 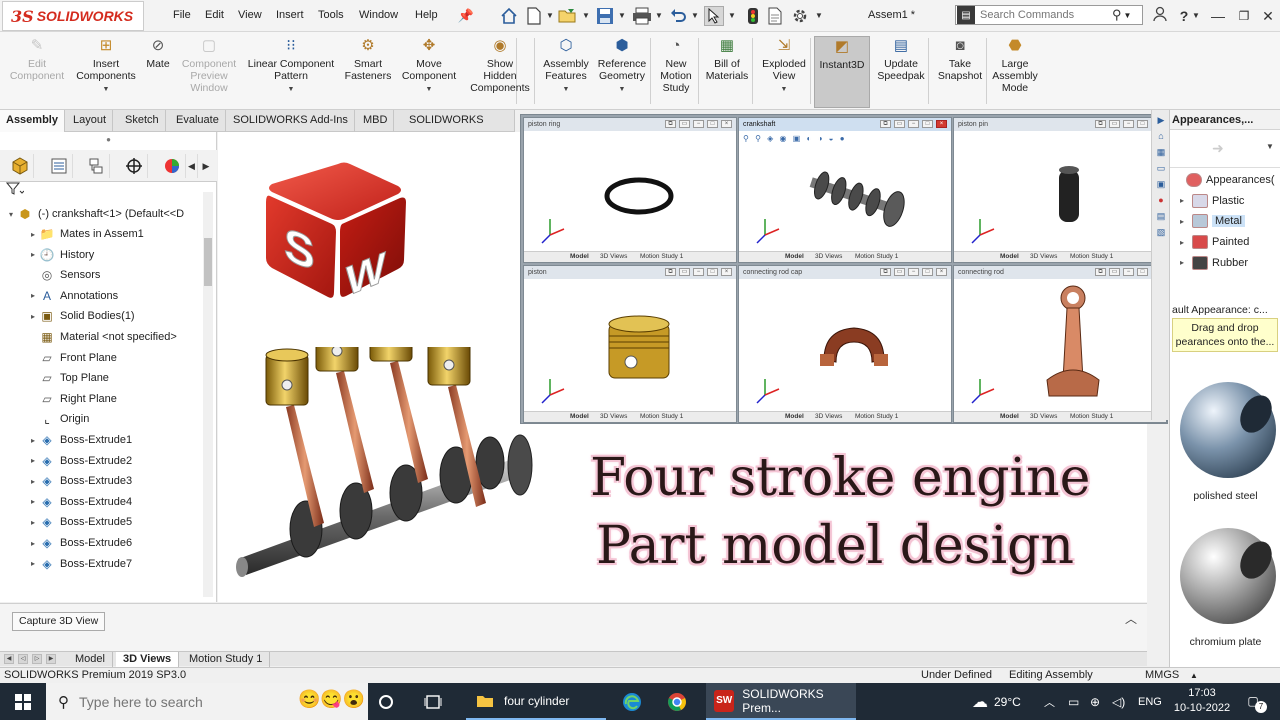 What do you see at coordinates (753, 16) in the screenshot?
I see `rebuild-icon` at bounding box center [753, 16].